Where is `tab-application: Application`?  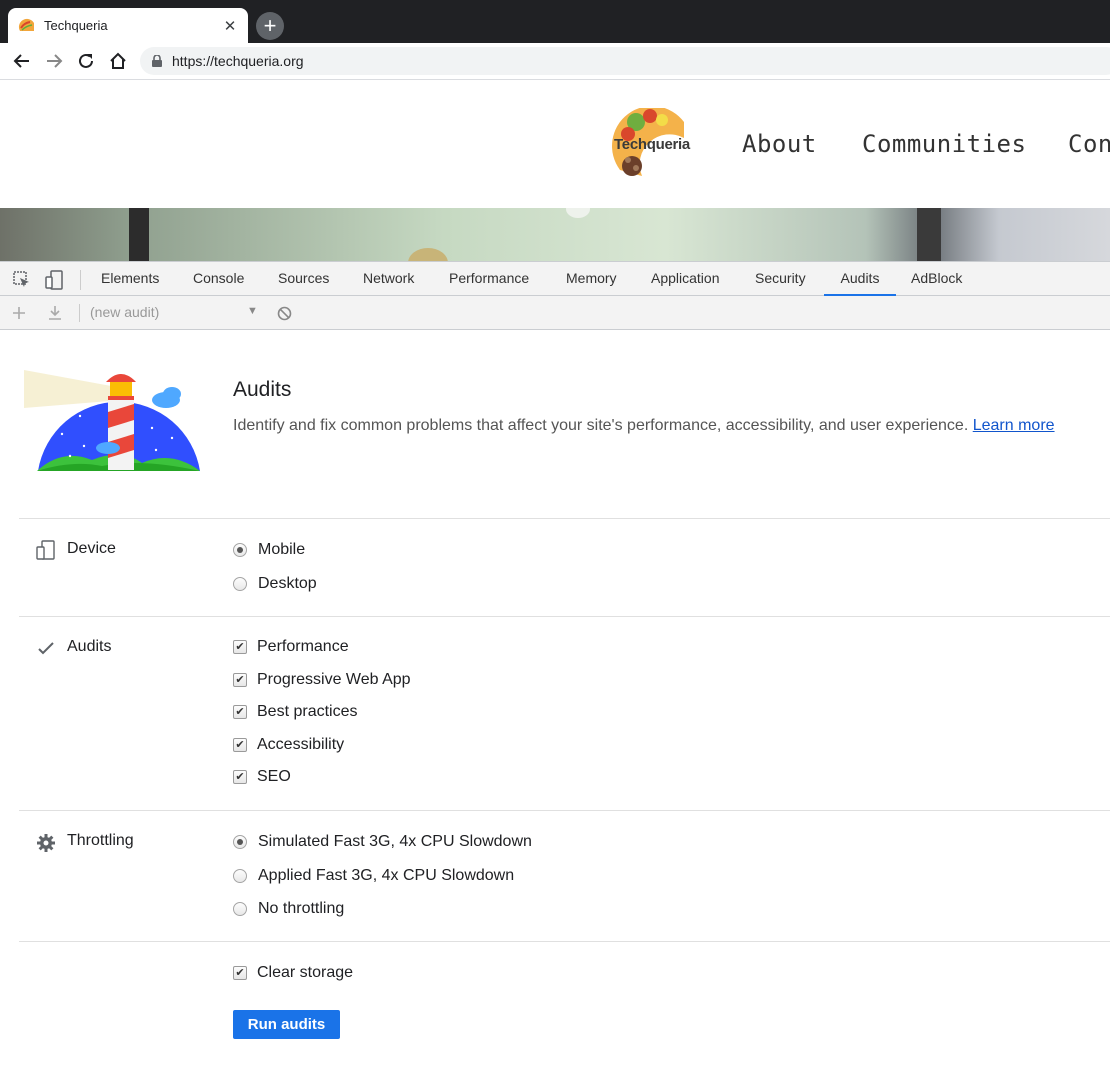
tab-application: Application is located at coordinates (685, 279).